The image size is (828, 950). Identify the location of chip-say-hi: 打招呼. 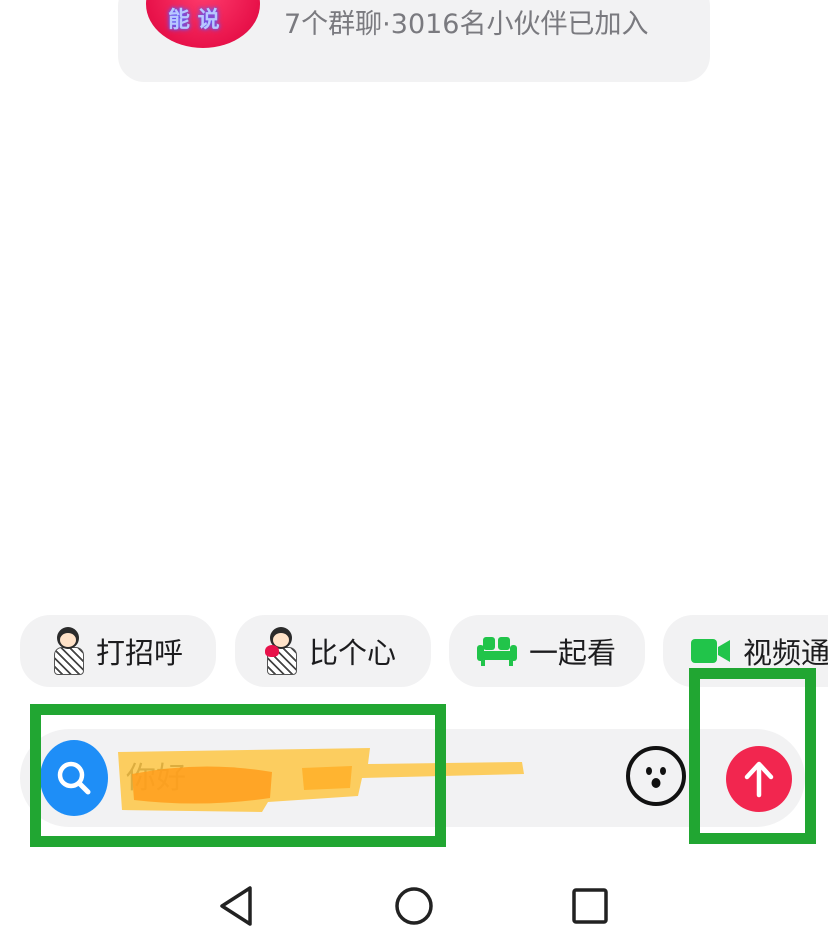
(118, 651).